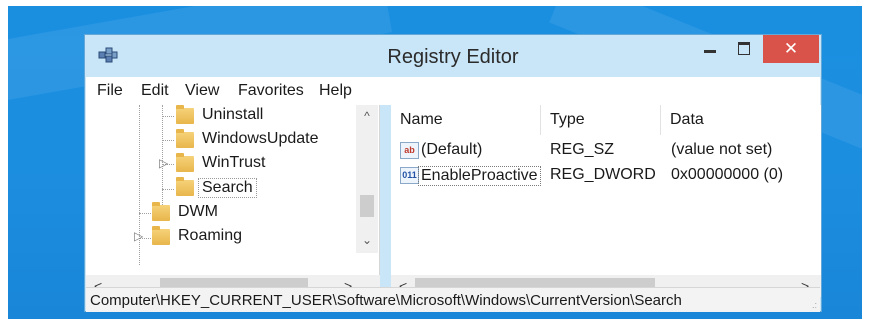 Image resolution: width=870 pixels, height=325 pixels. I want to click on value-data: 0x00000000 (0), so click(727, 174).